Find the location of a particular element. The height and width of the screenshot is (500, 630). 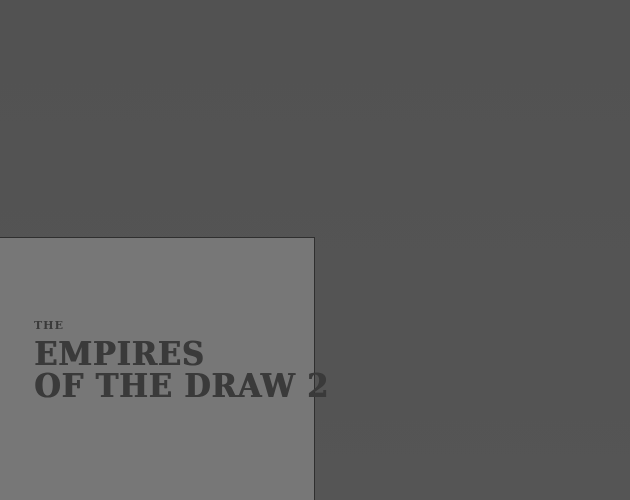

title-line-2: OF THE DRAW 2 is located at coordinates (181, 385).